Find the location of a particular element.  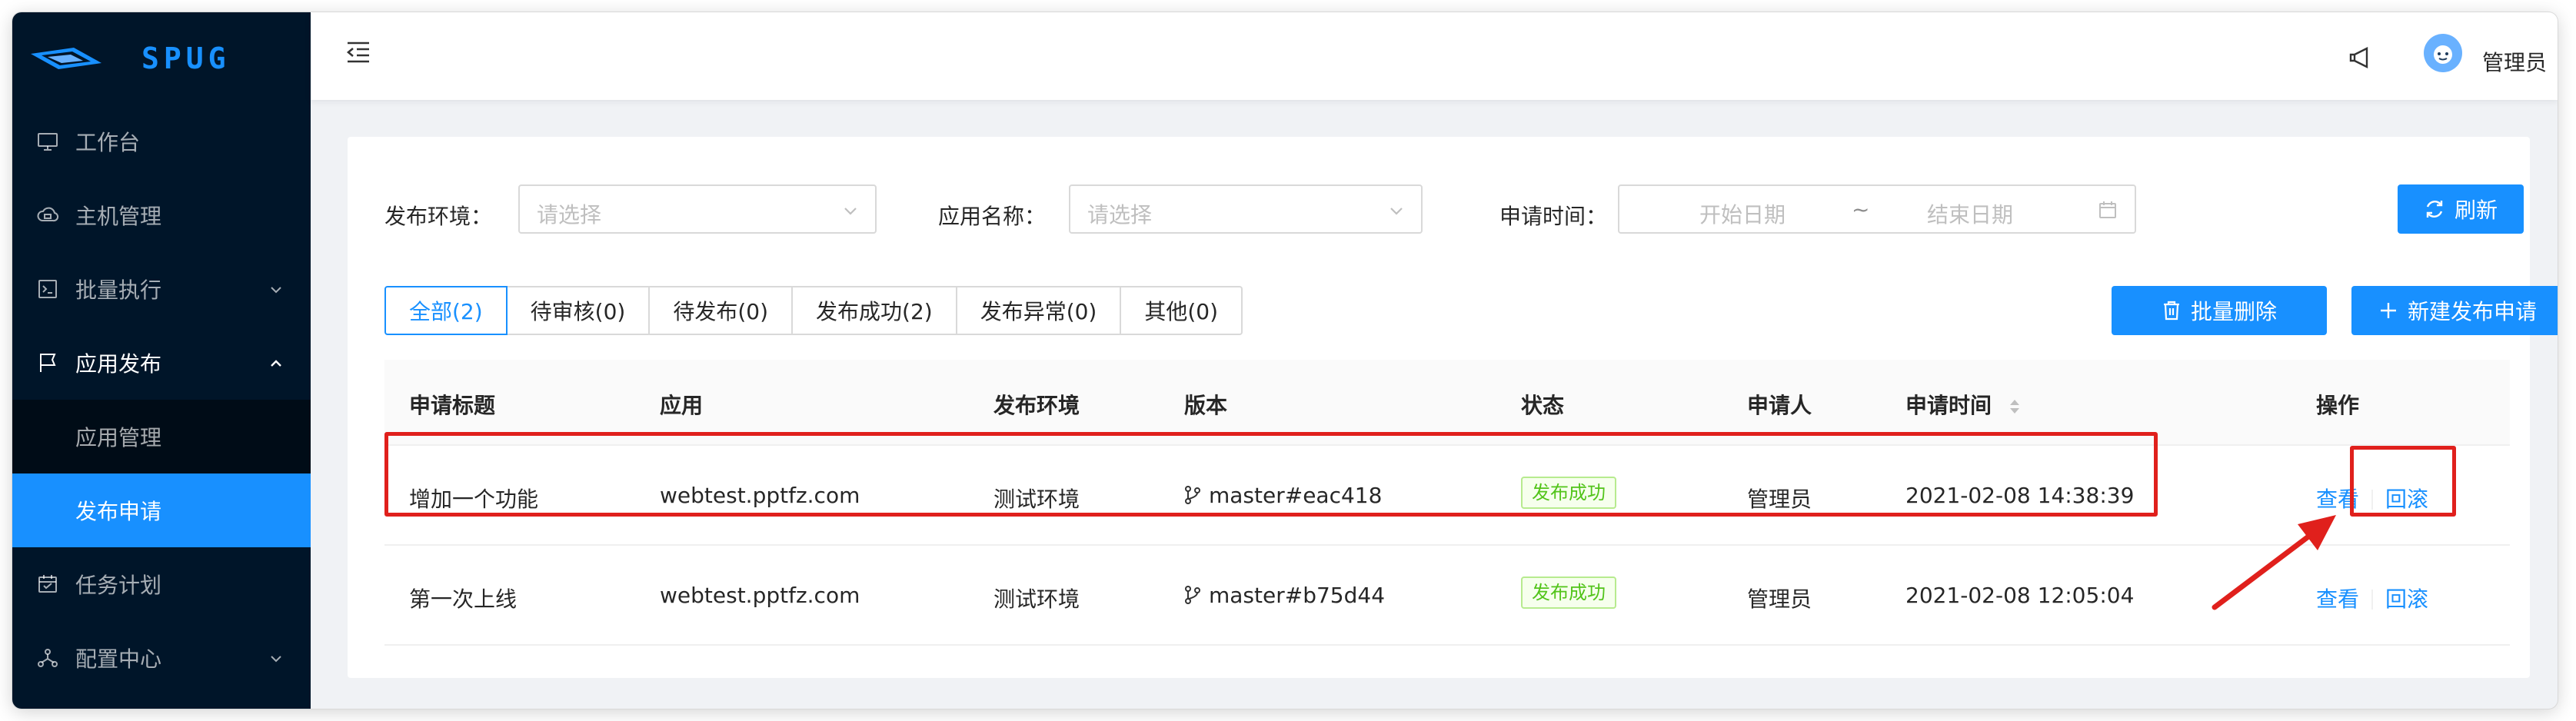

sidebar-item-label: 主机管理 is located at coordinates (118, 216).